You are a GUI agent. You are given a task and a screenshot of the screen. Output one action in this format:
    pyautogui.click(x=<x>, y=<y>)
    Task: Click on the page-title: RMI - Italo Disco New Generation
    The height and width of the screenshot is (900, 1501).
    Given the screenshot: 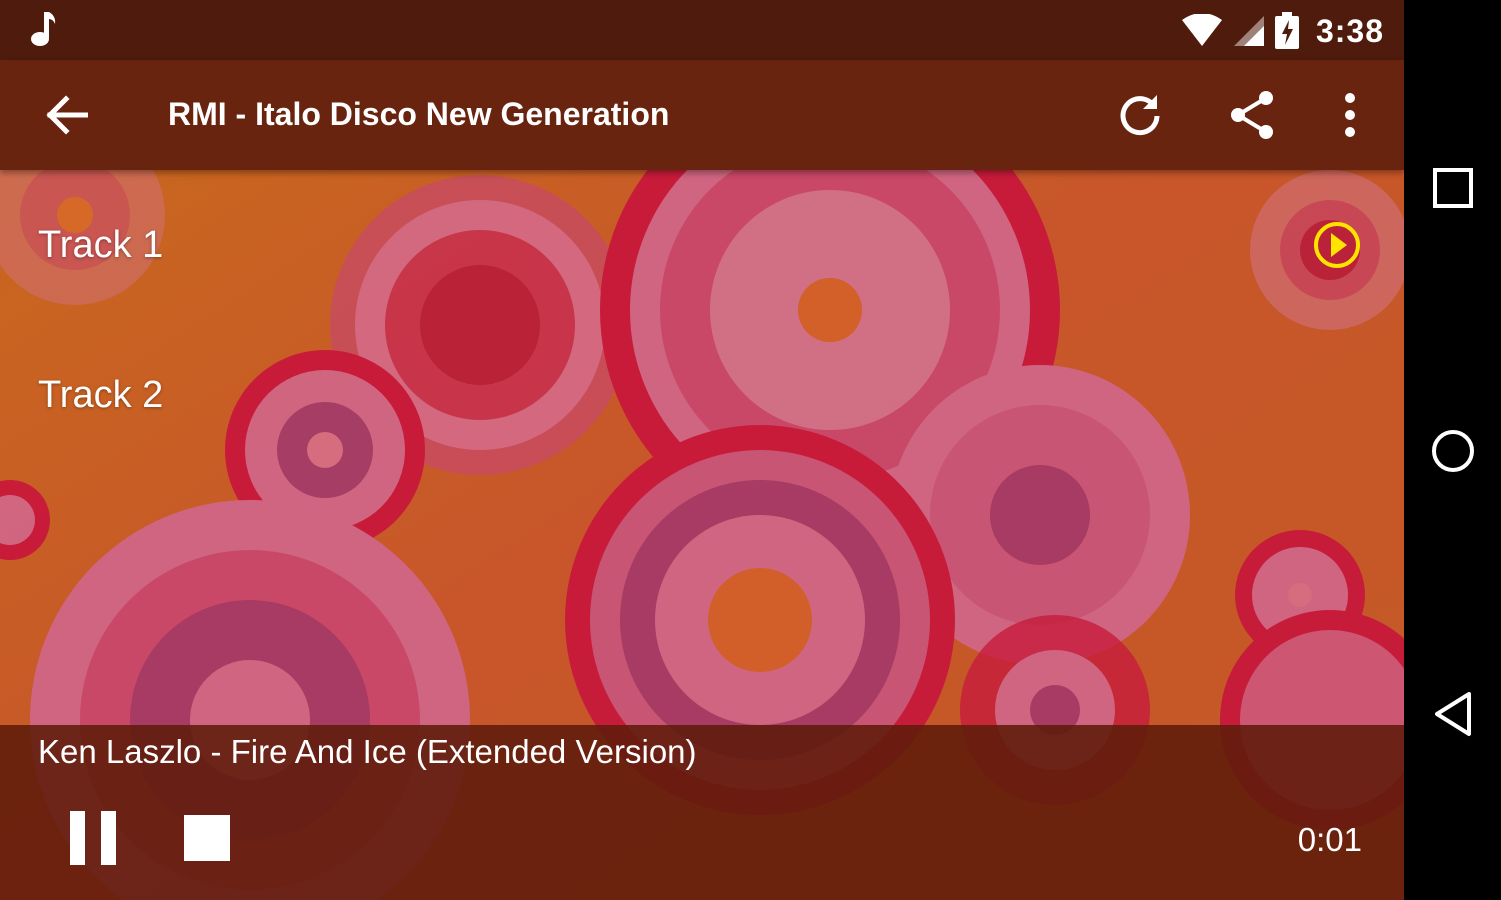 What is the action you would take?
    pyautogui.click(x=419, y=114)
    